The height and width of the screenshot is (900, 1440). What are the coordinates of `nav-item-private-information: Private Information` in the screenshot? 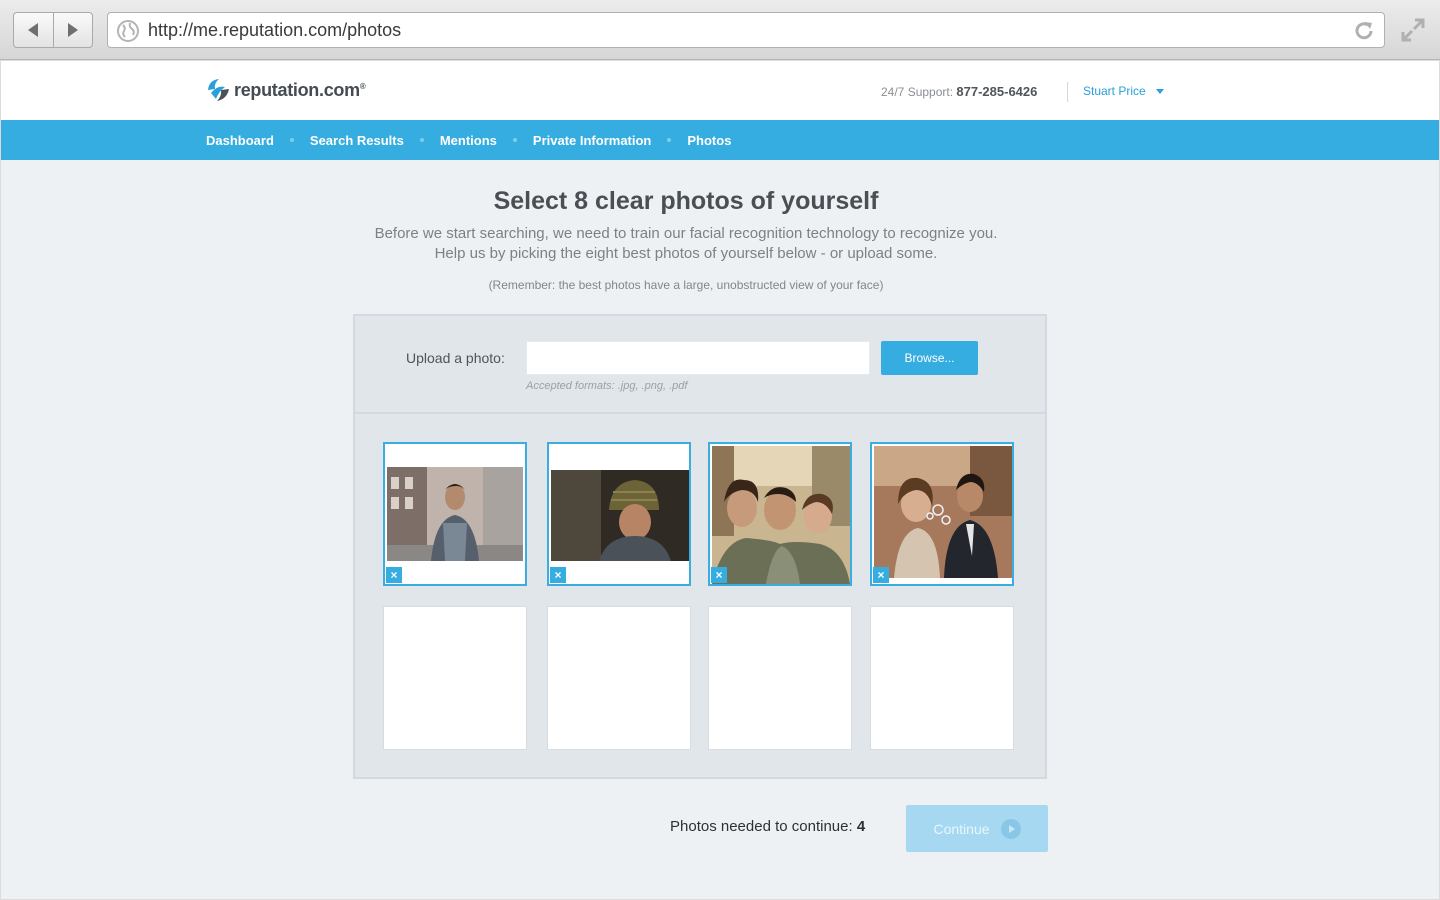 It's located at (592, 140).